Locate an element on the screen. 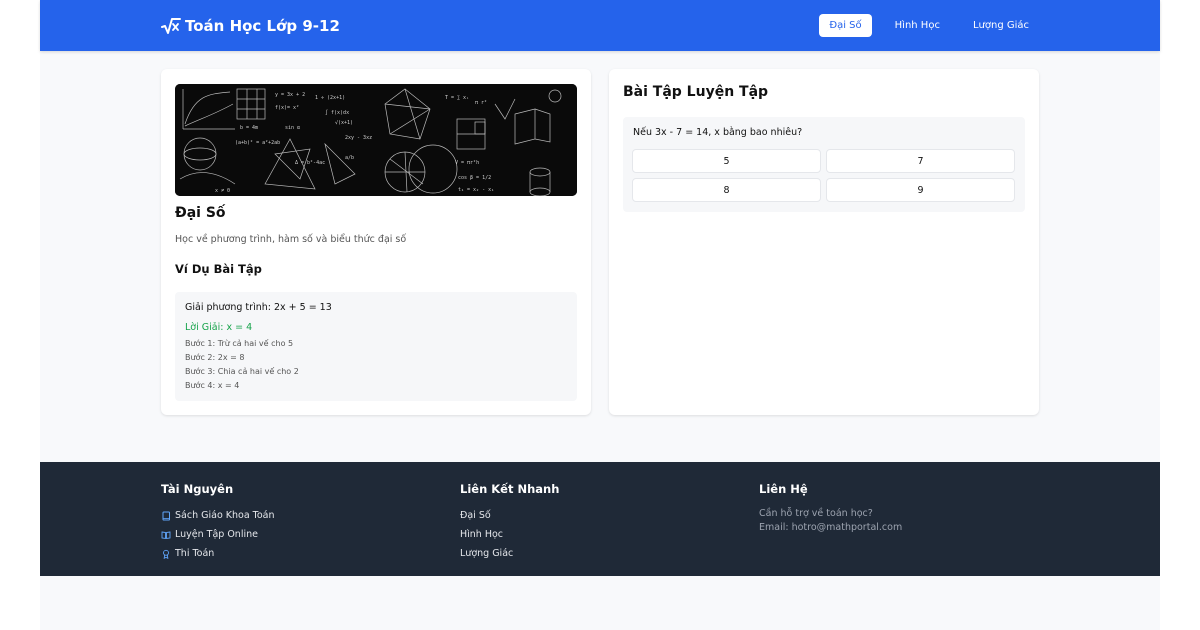 Image resolution: width=1200 pixels, height=630 pixels. book-icon is located at coordinates (166, 516).